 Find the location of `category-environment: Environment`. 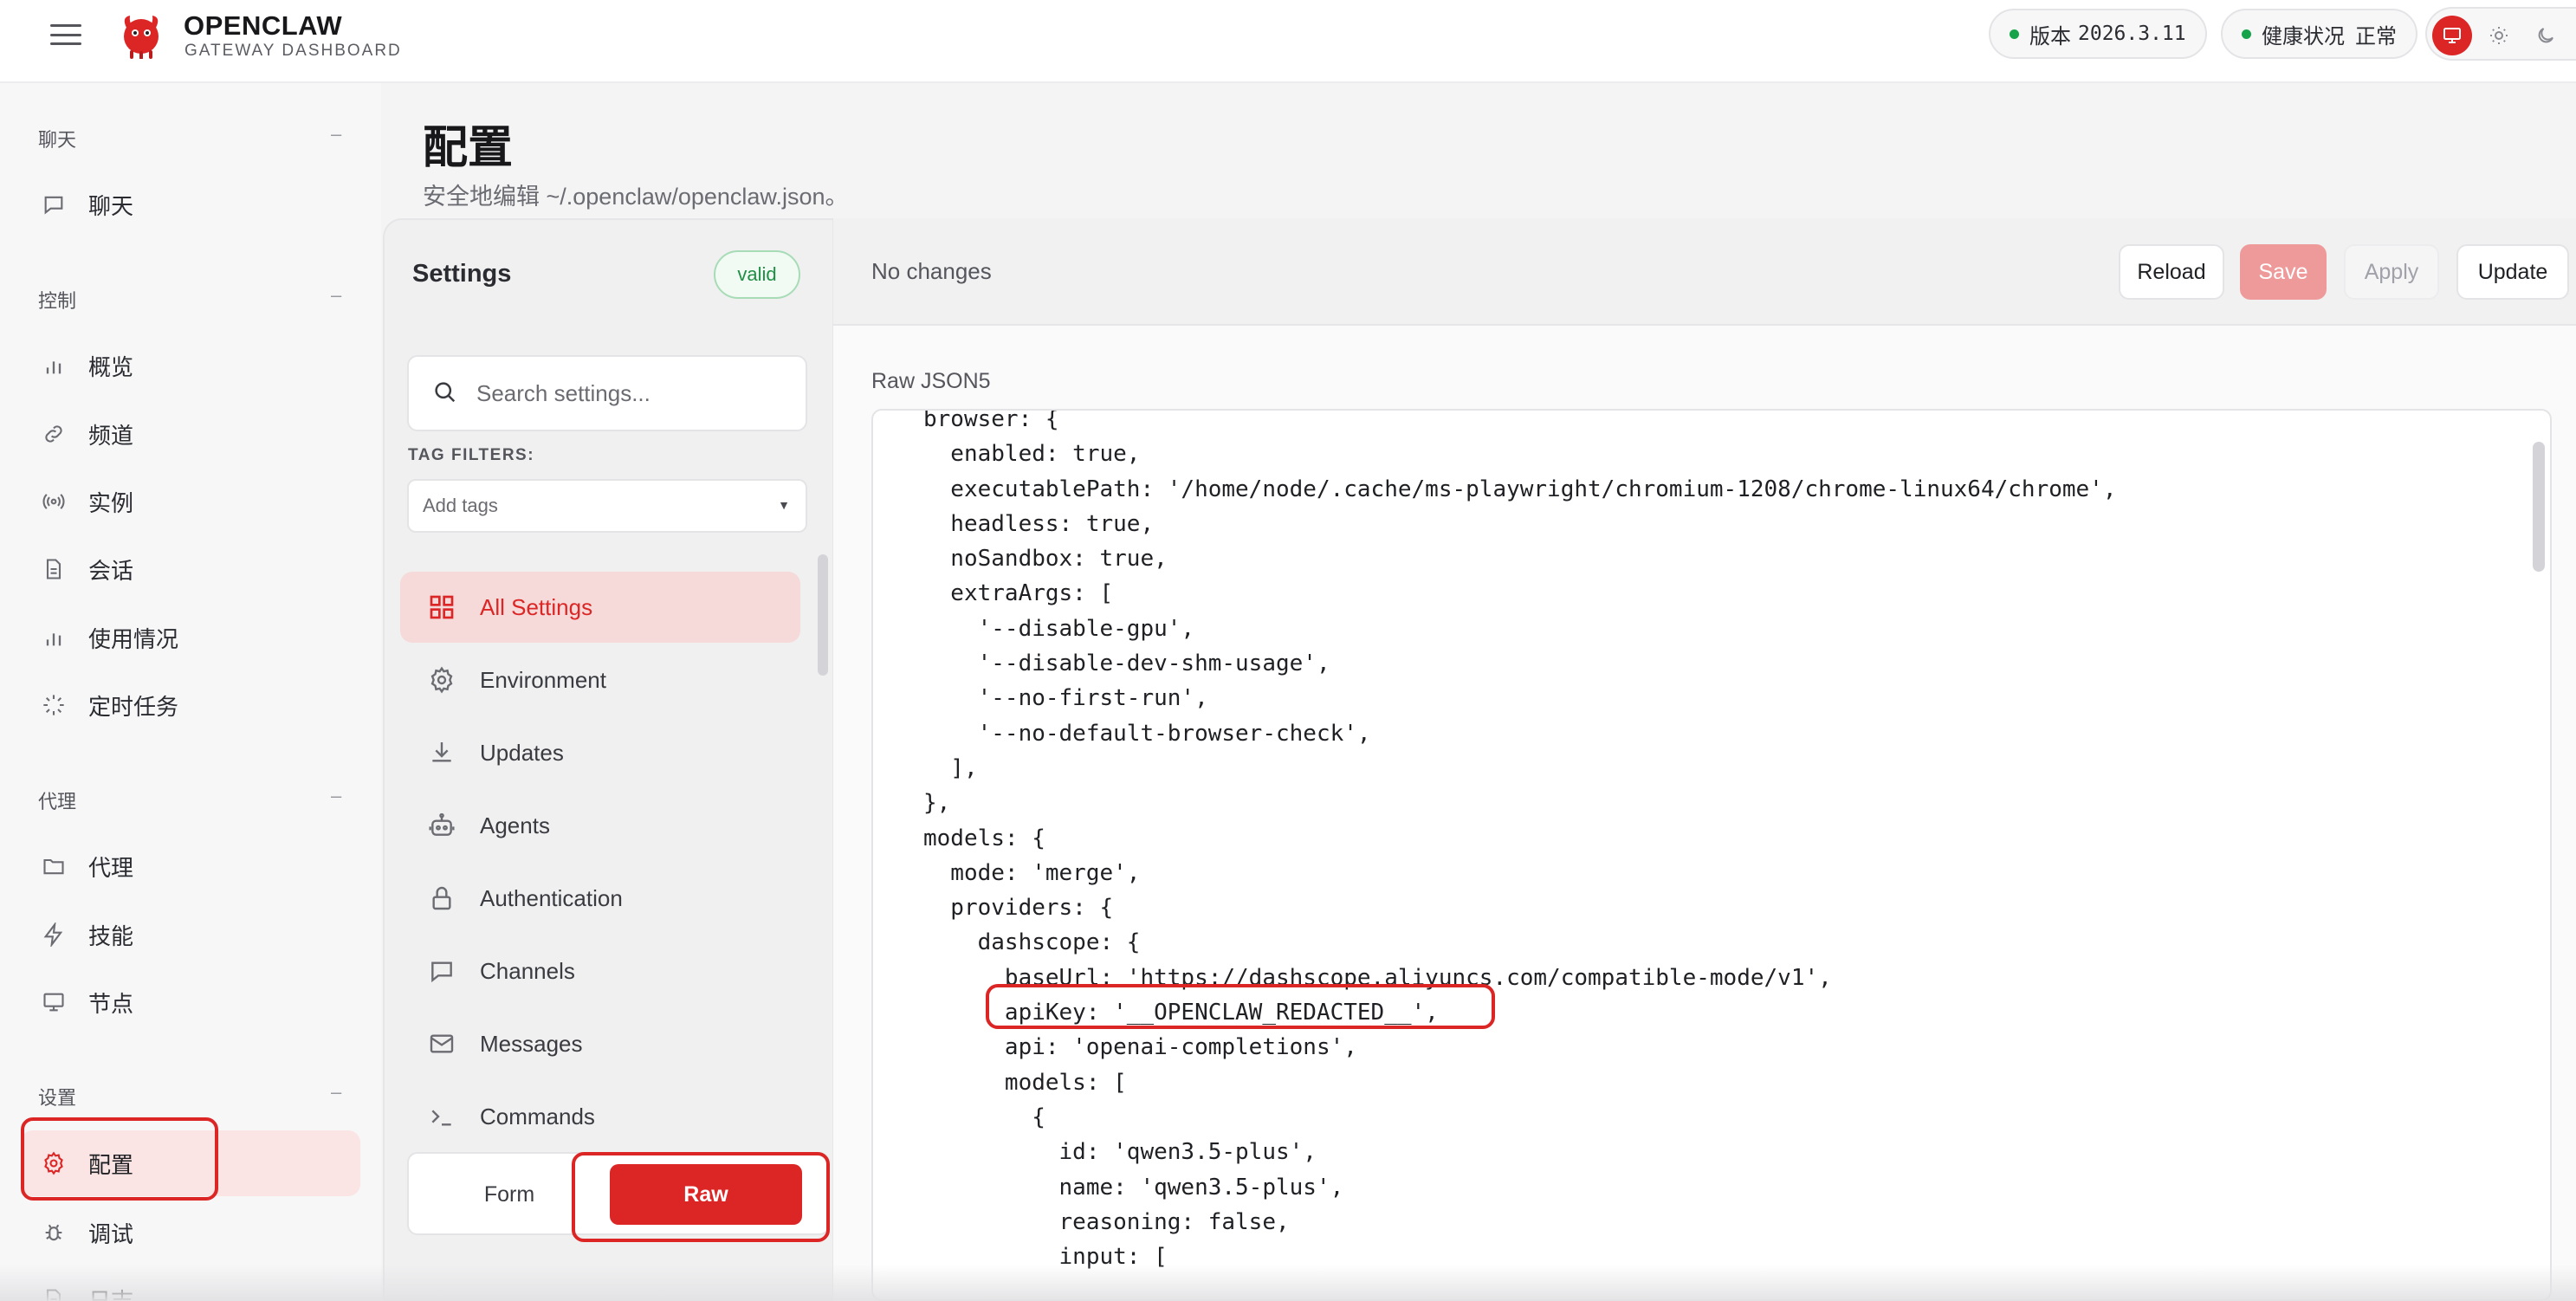

category-environment: Environment is located at coordinates (600, 679).